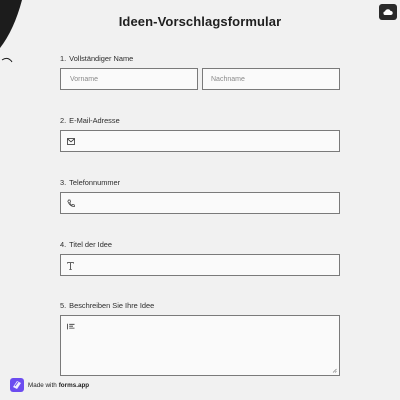  I want to click on phone-icon, so click(71, 203).